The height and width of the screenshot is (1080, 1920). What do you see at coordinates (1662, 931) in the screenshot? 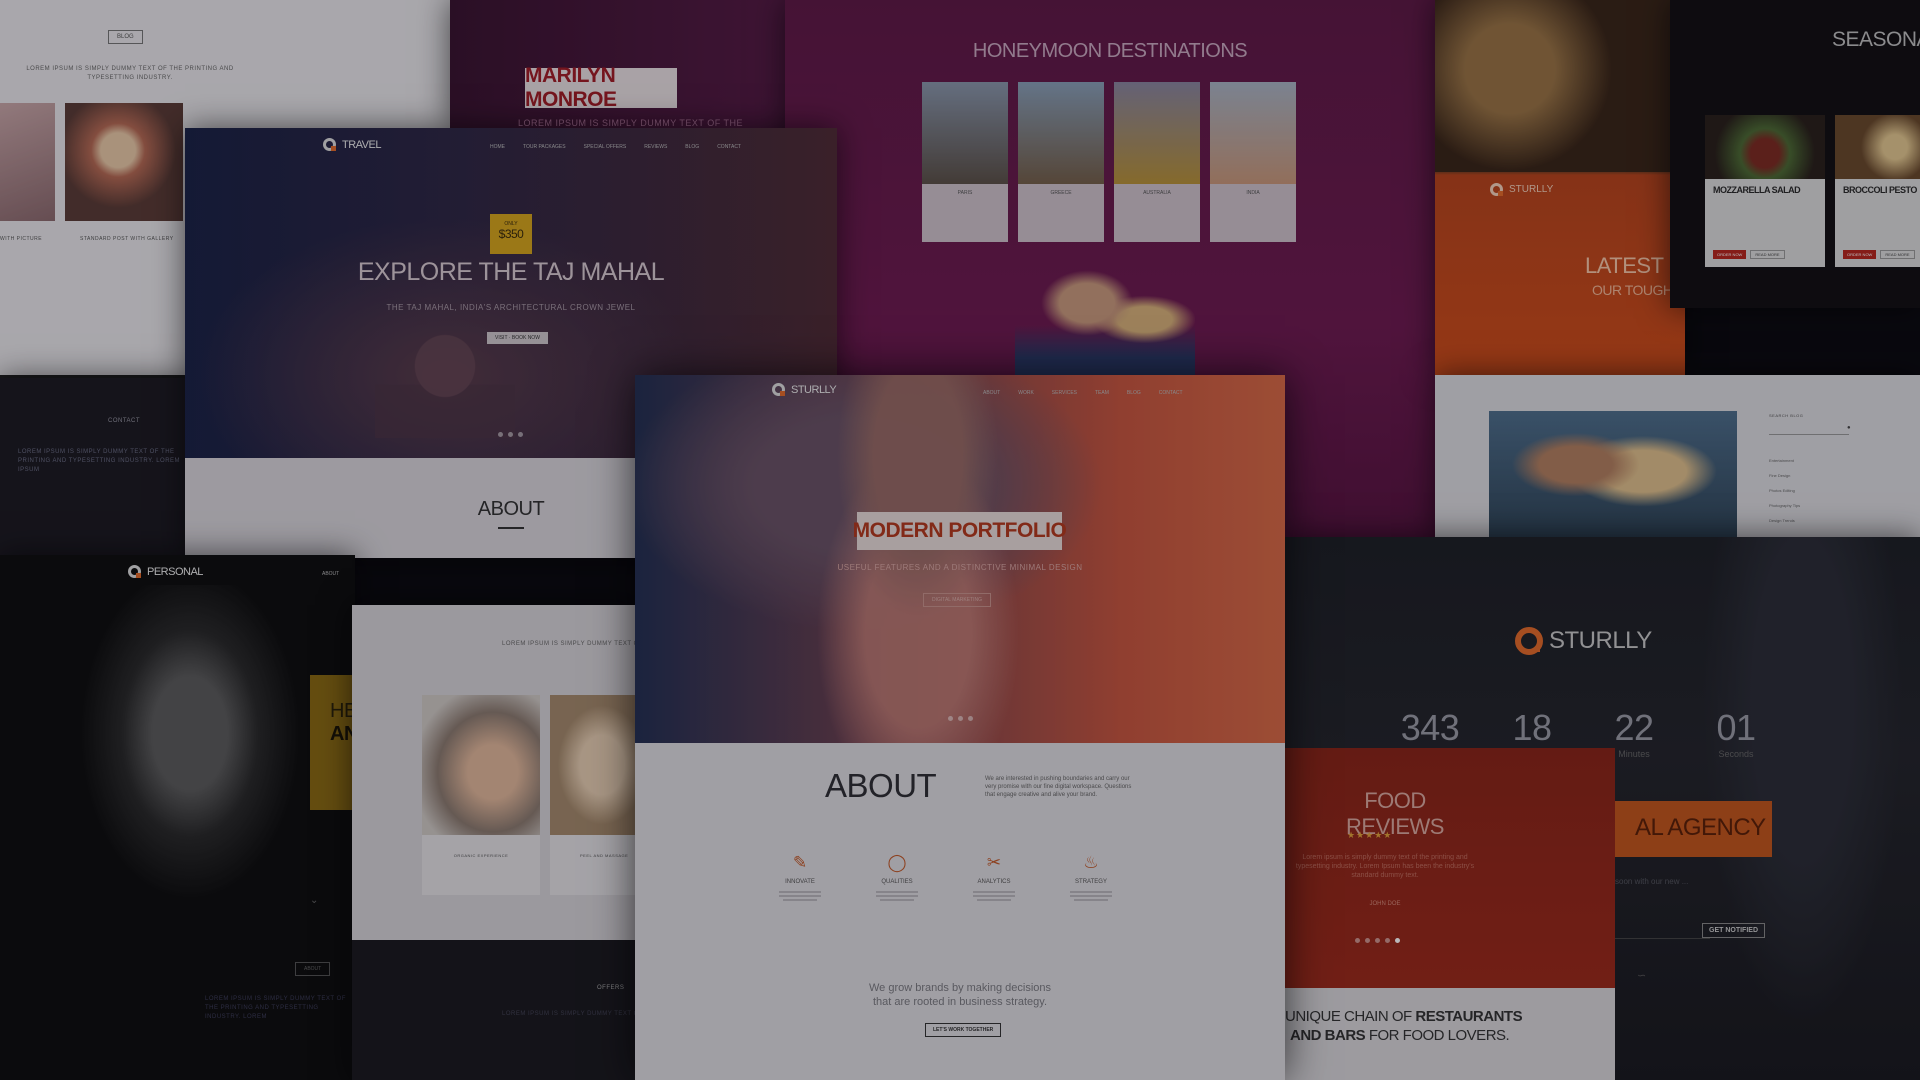
I see `email-field` at bounding box center [1662, 931].